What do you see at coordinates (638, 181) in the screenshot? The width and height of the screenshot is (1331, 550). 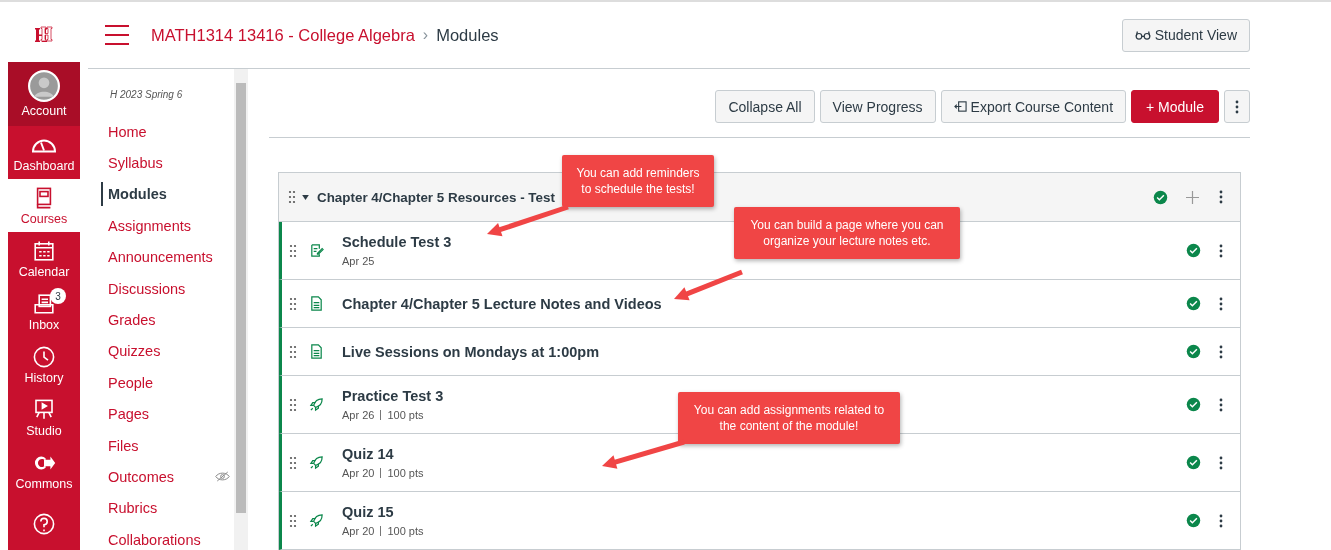 I see `callout-note: You can add reminders to schedule the tests!` at bounding box center [638, 181].